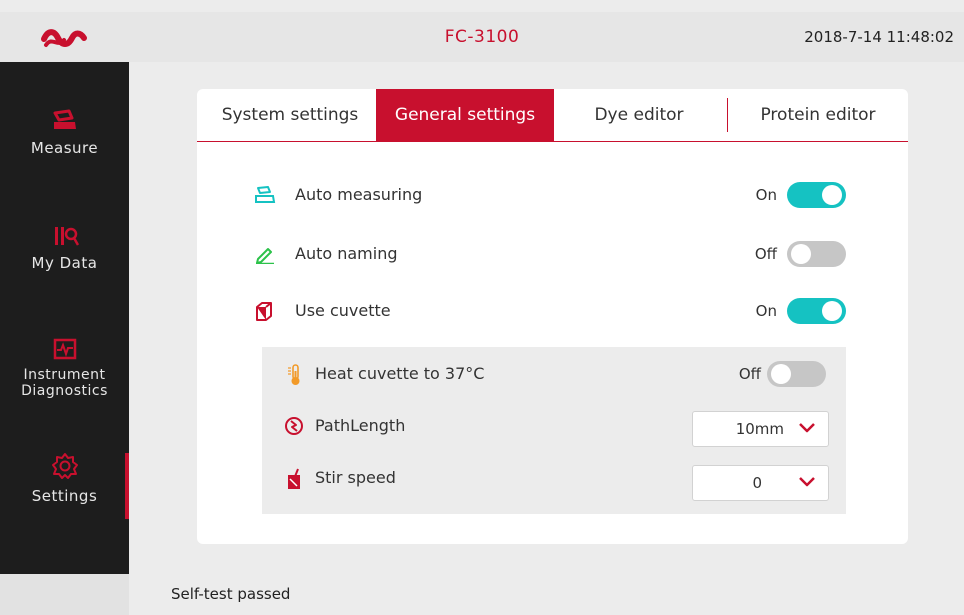 The image size is (964, 615). Describe the element at coordinates (552, 254) in the screenshot. I see `auto-naming-row: Auto naming Off` at that location.